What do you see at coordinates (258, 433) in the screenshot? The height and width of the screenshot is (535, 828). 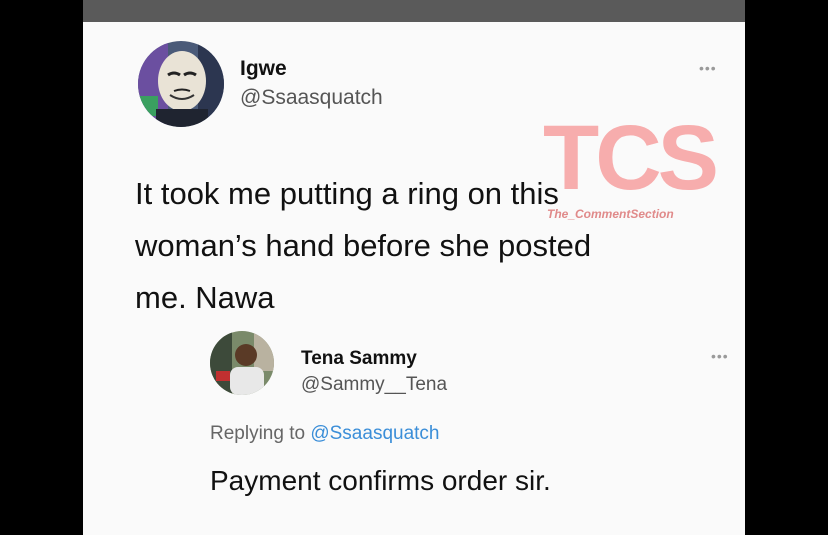 I see `replying-prefix: Replying to` at bounding box center [258, 433].